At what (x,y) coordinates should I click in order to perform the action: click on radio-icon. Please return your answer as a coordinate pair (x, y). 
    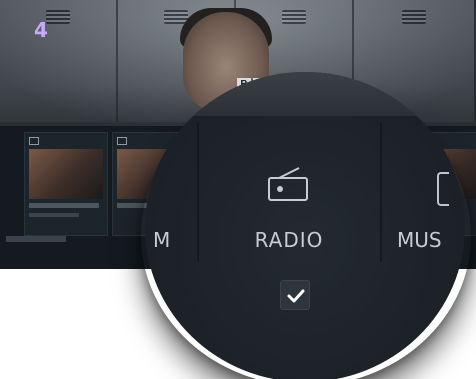
    Looking at the image, I should click on (288, 184).